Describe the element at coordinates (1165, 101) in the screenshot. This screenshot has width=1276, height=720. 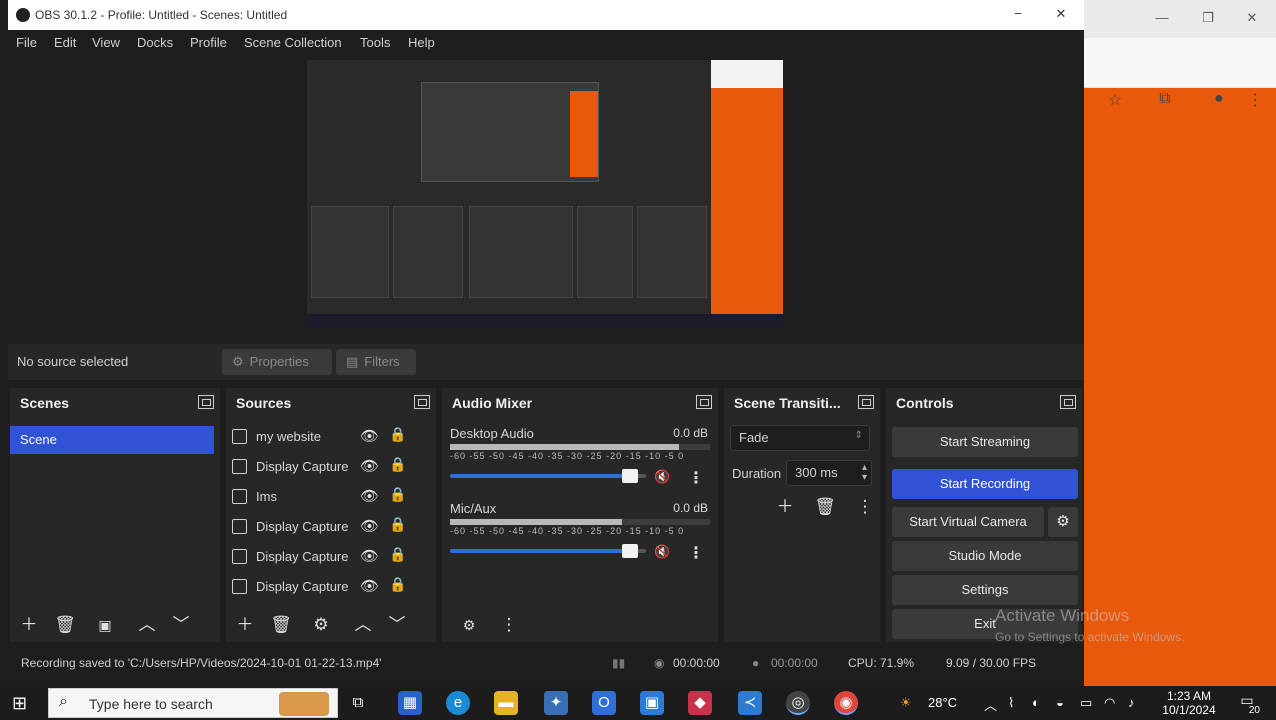
I see `extensions-icon: ⧉` at that location.